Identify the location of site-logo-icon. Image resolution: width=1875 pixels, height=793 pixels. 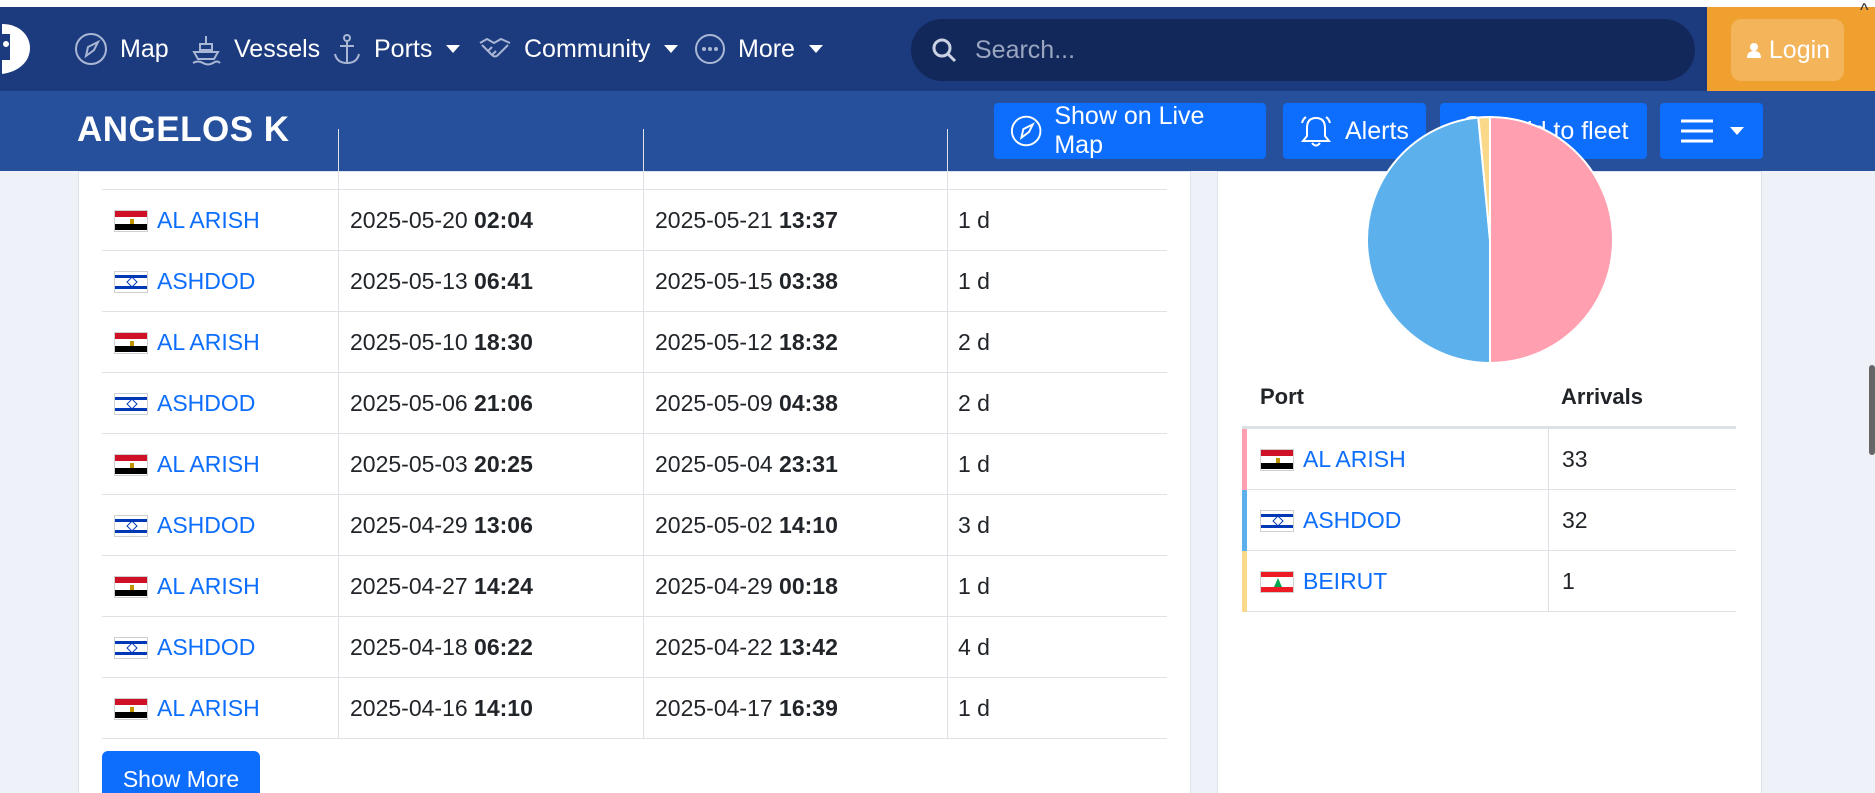
(16, 48).